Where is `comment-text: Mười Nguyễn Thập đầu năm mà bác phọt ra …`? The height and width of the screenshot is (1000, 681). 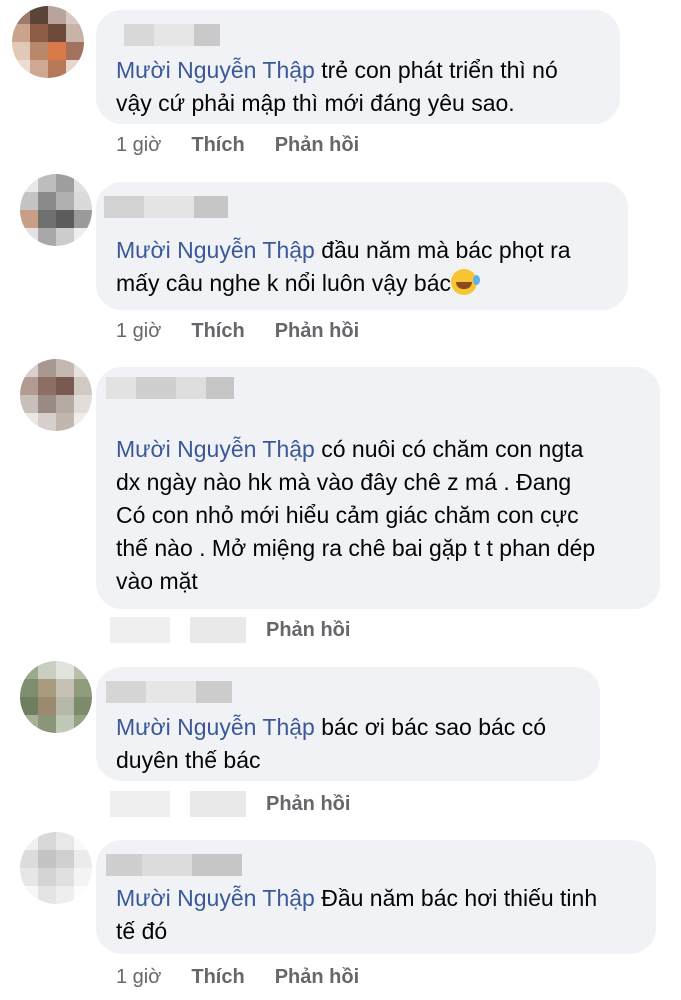
comment-text: Mười Nguyễn Thập đầu năm mà bác phọt ra … is located at coordinates (343, 266).